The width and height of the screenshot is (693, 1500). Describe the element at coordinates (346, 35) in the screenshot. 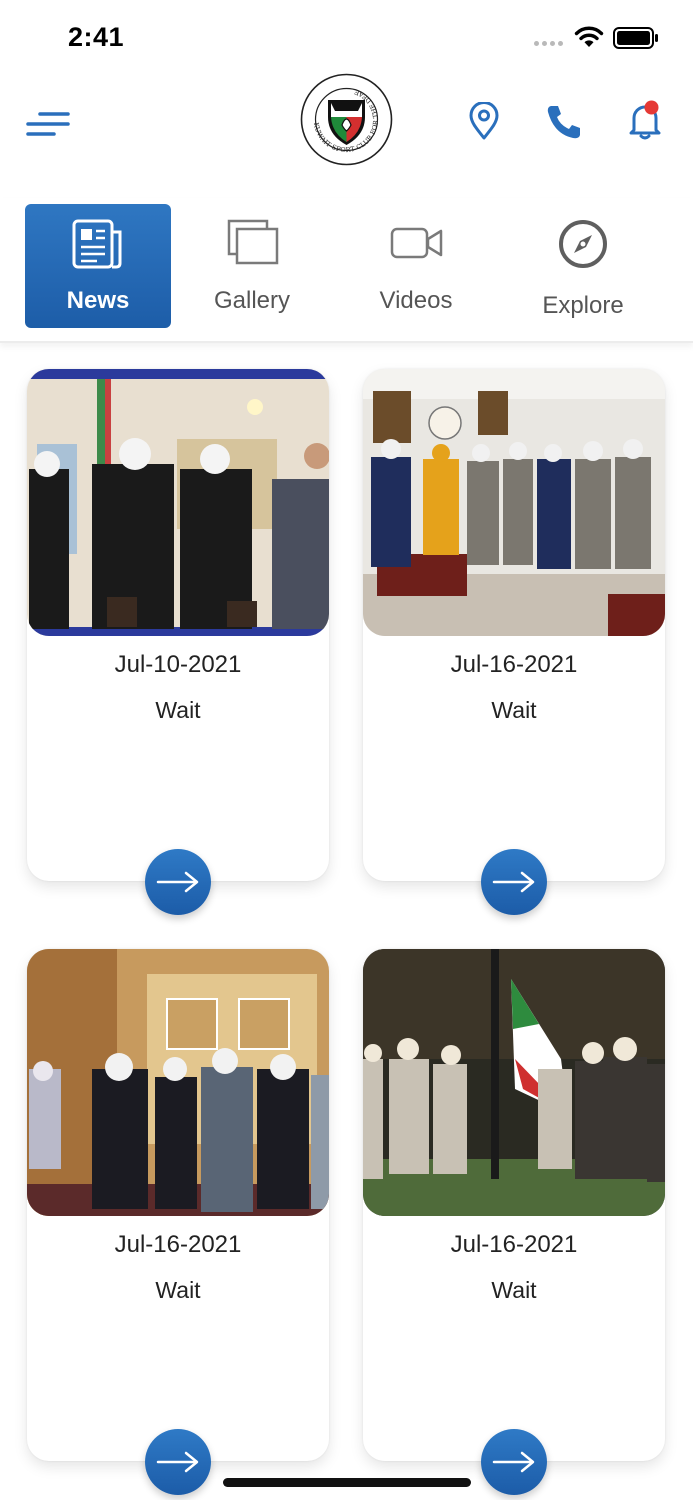

I see `status-bar: 2:41` at that location.